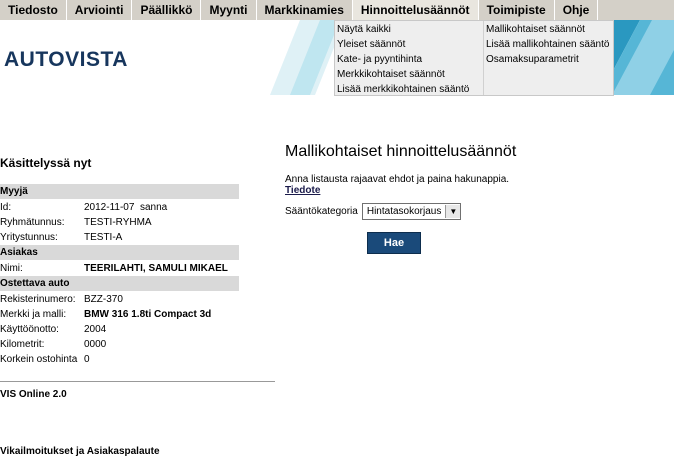 The width and height of the screenshot is (674, 458). Describe the element at coordinates (577, 10) in the screenshot. I see `menu-ohje: Ohje` at that location.